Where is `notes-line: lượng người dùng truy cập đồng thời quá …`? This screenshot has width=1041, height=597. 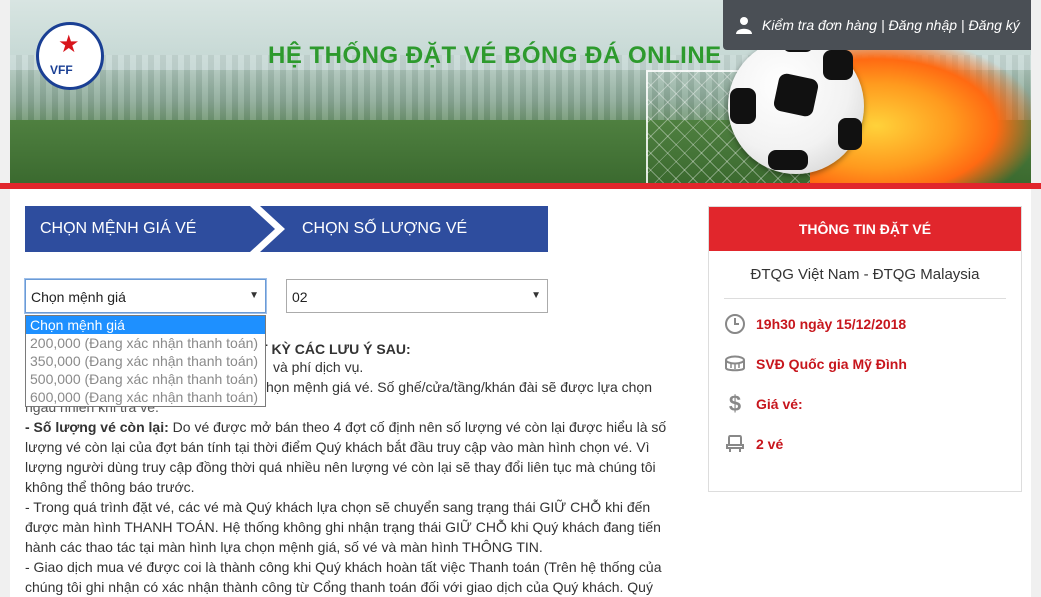 notes-line: lượng người dùng truy cập đồng thời quá … is located at coordinates (340, 467).